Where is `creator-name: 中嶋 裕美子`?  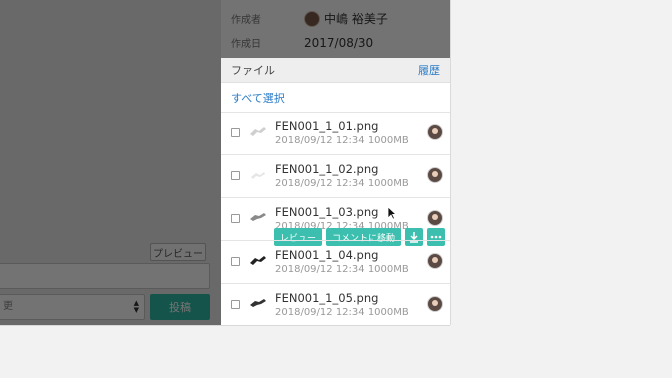
creator-name: 中嶋 裕美子 is located at coordinates (356, 19).